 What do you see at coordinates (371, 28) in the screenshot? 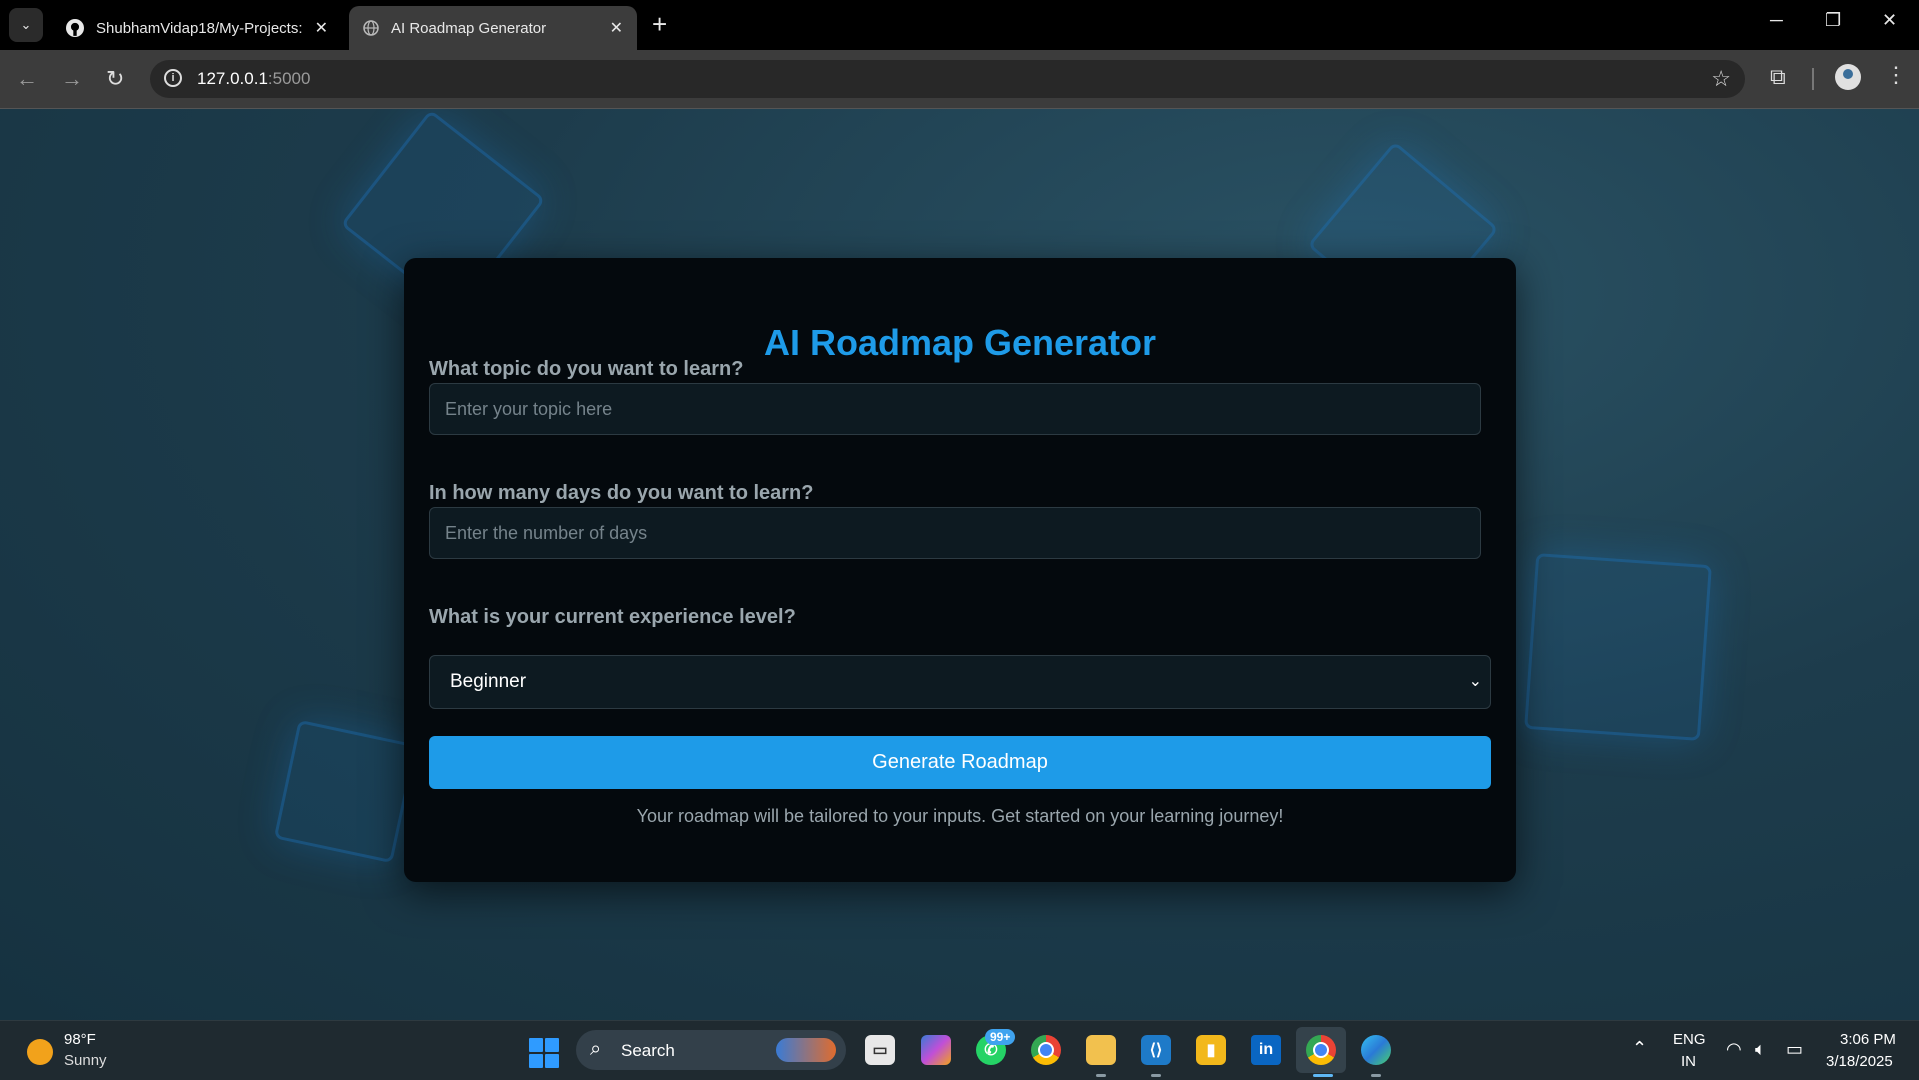
I see `globe-icon` at bounding box center [371, 28].